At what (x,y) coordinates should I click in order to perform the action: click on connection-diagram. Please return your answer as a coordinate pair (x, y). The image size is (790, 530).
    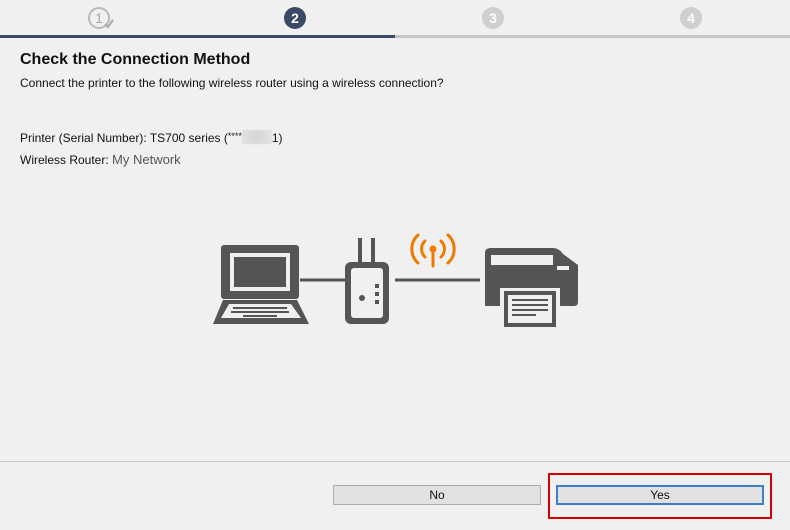
    Looking at the image, I should click on (395, 281).